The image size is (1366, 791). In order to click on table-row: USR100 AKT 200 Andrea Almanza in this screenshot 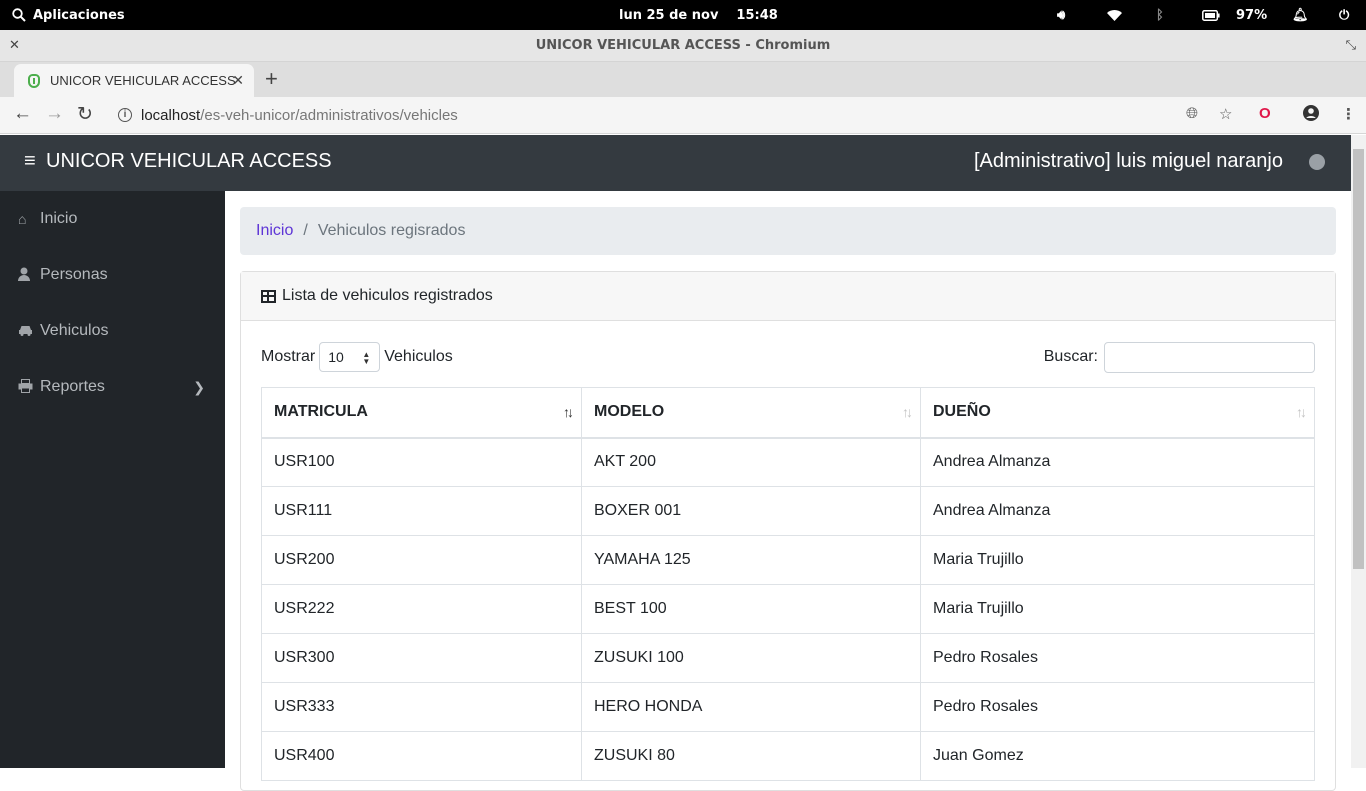, I will do `click(788, 462)`.